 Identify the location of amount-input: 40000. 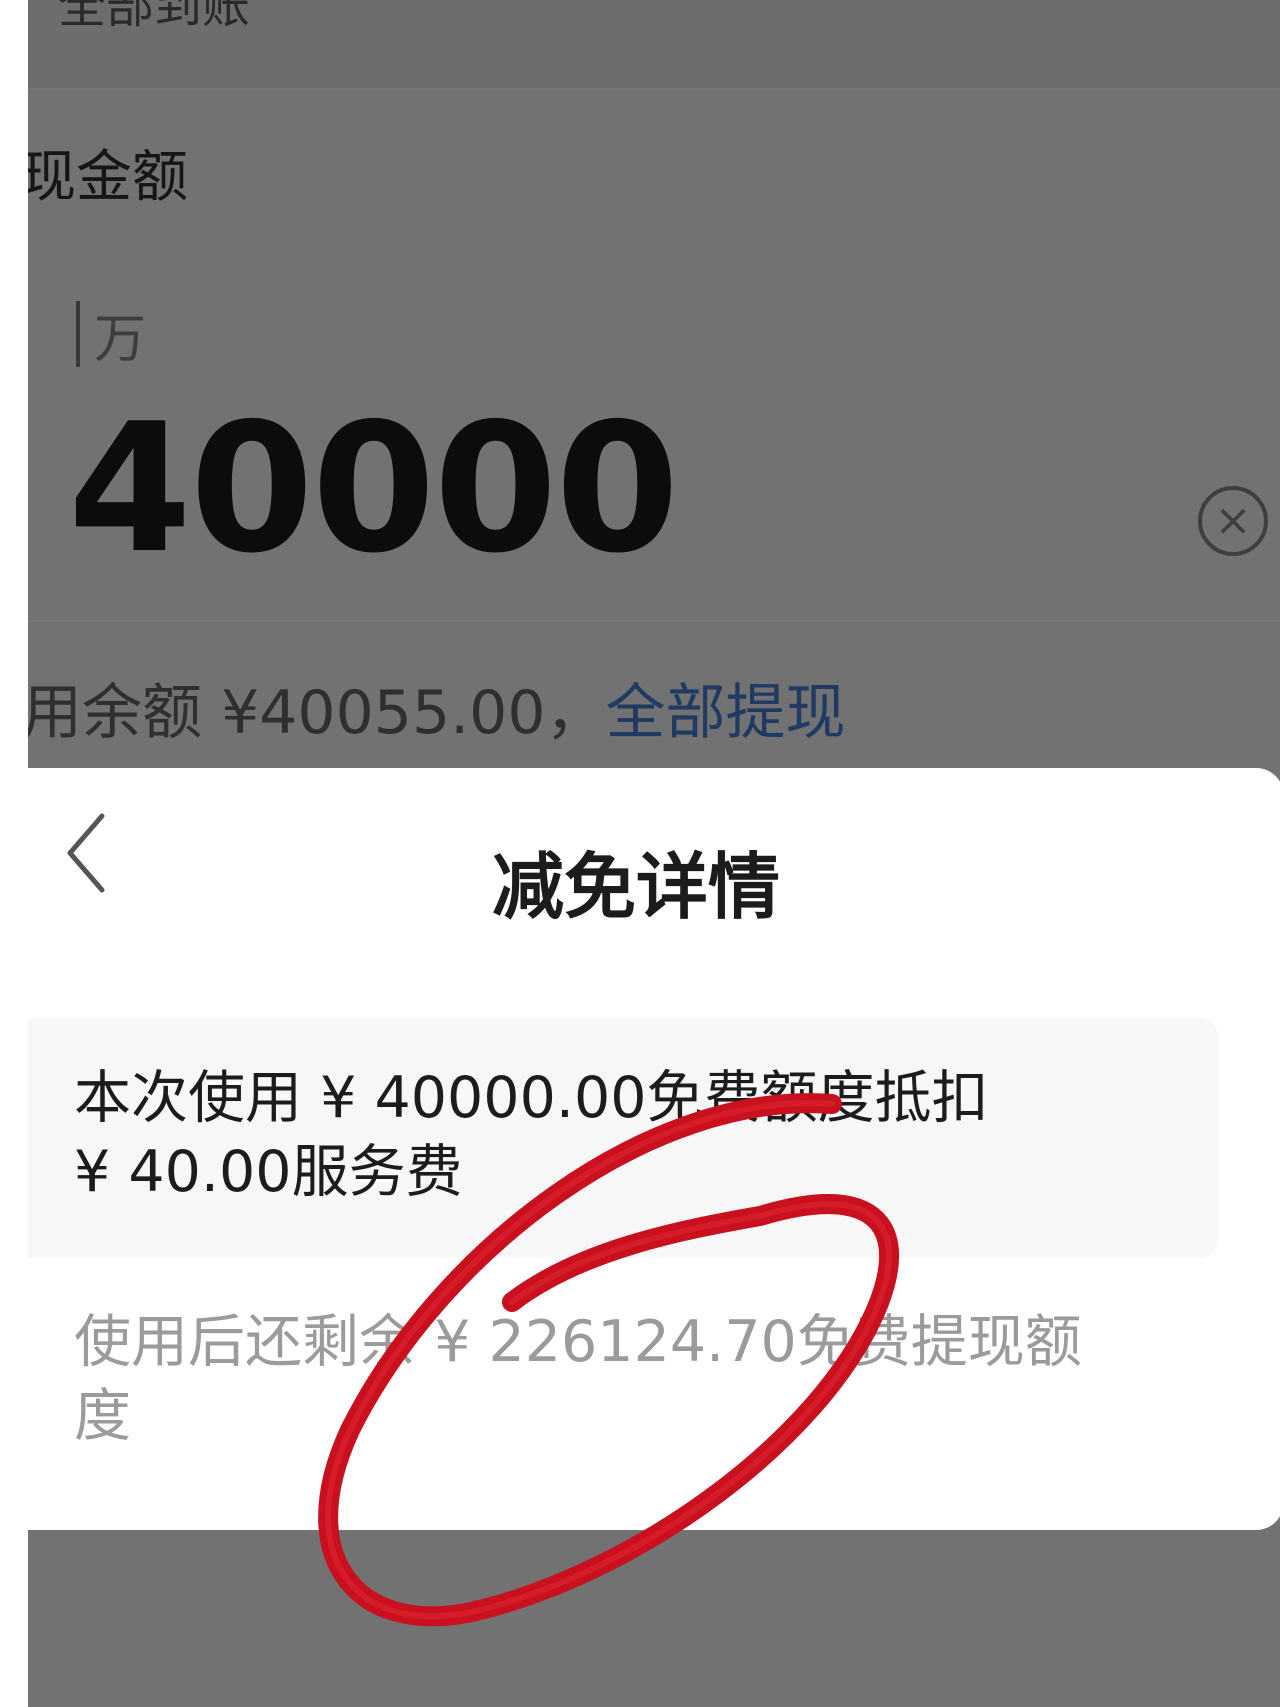
(373, 489).